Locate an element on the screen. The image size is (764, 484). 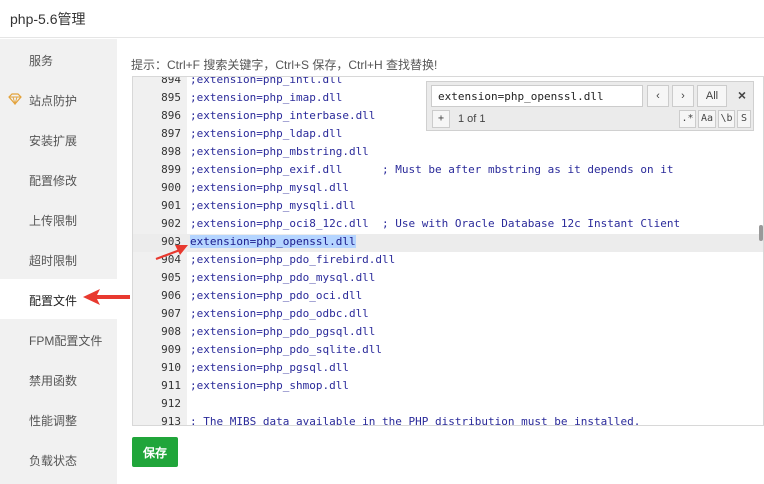
prev-match-button: ‹ is located at coordinates (658, 96).